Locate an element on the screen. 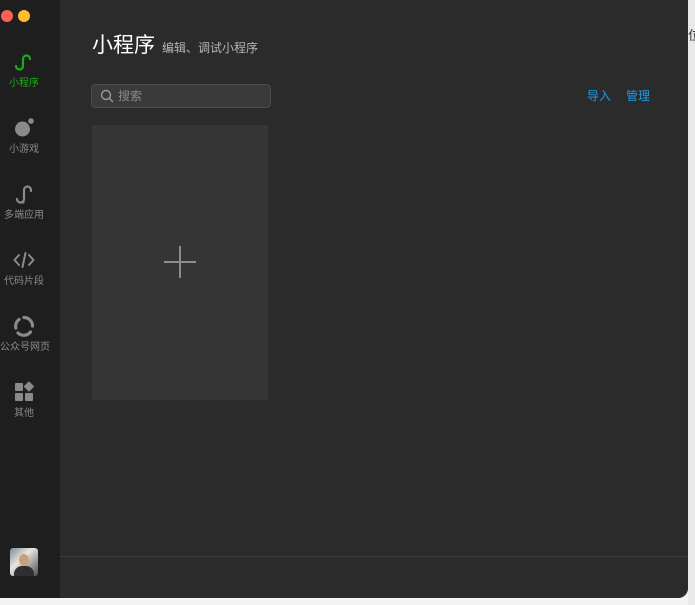  miniprogram-icon is located at coordinates (23, 62).